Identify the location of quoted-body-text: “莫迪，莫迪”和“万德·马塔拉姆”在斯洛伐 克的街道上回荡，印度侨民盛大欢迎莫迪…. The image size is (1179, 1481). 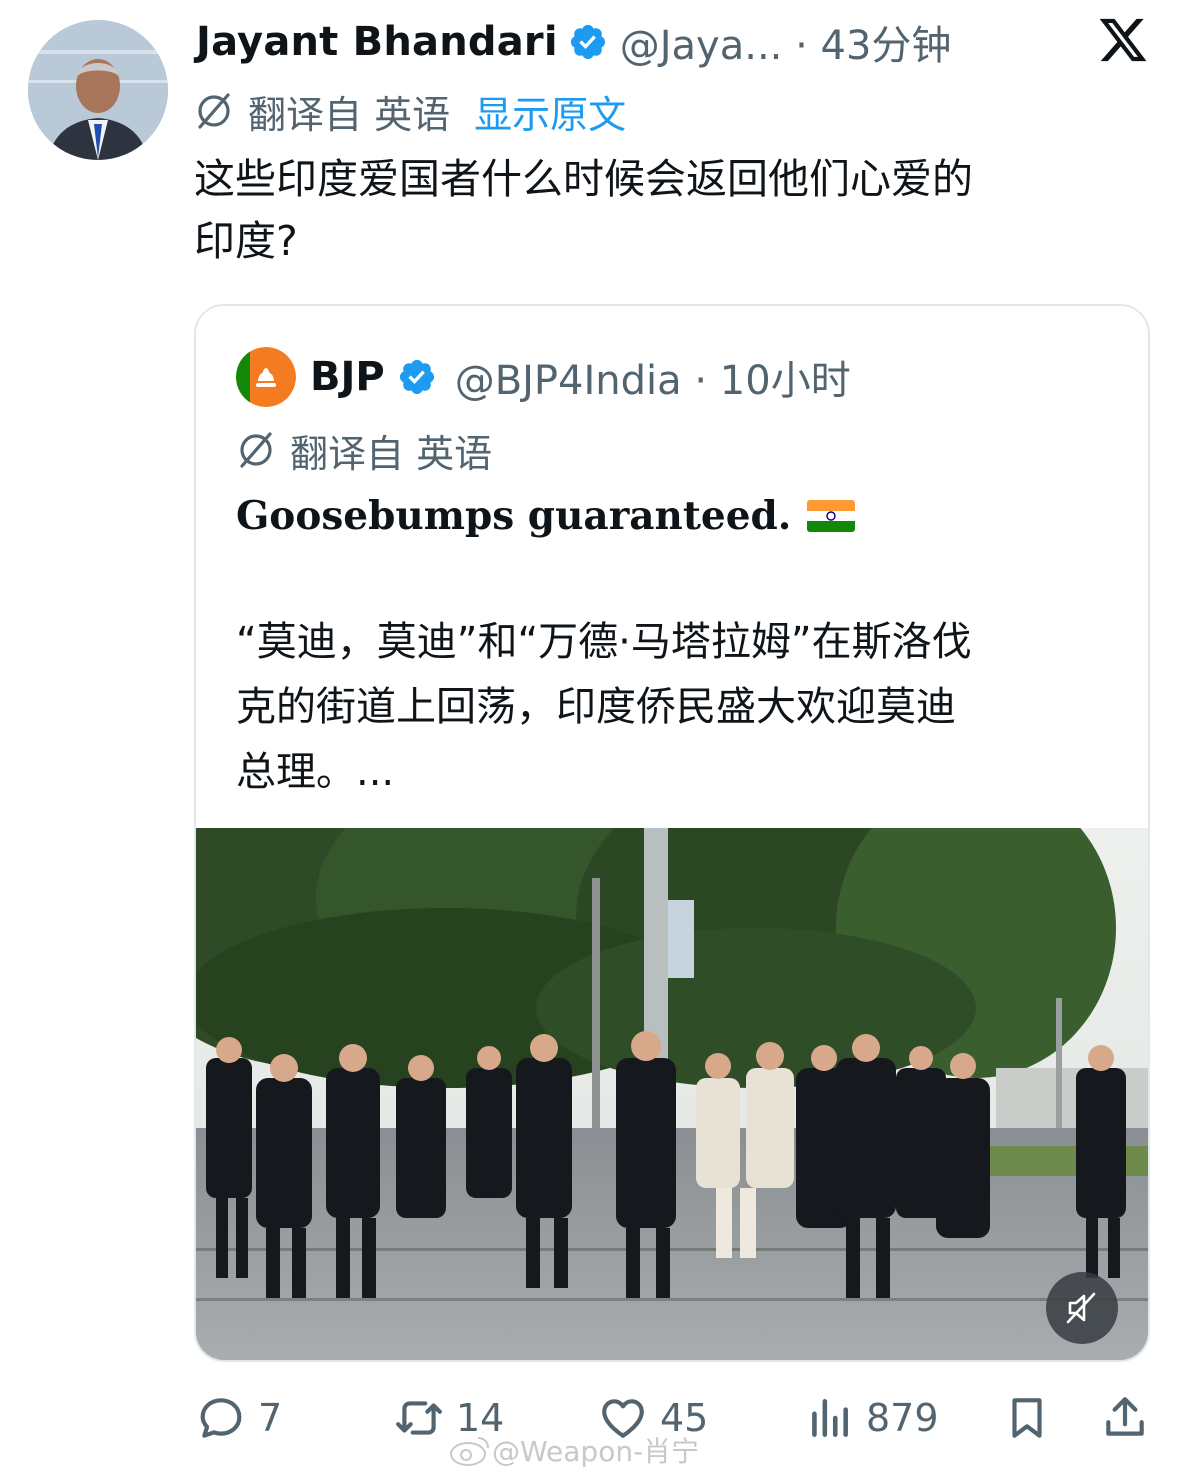
(676, 707).